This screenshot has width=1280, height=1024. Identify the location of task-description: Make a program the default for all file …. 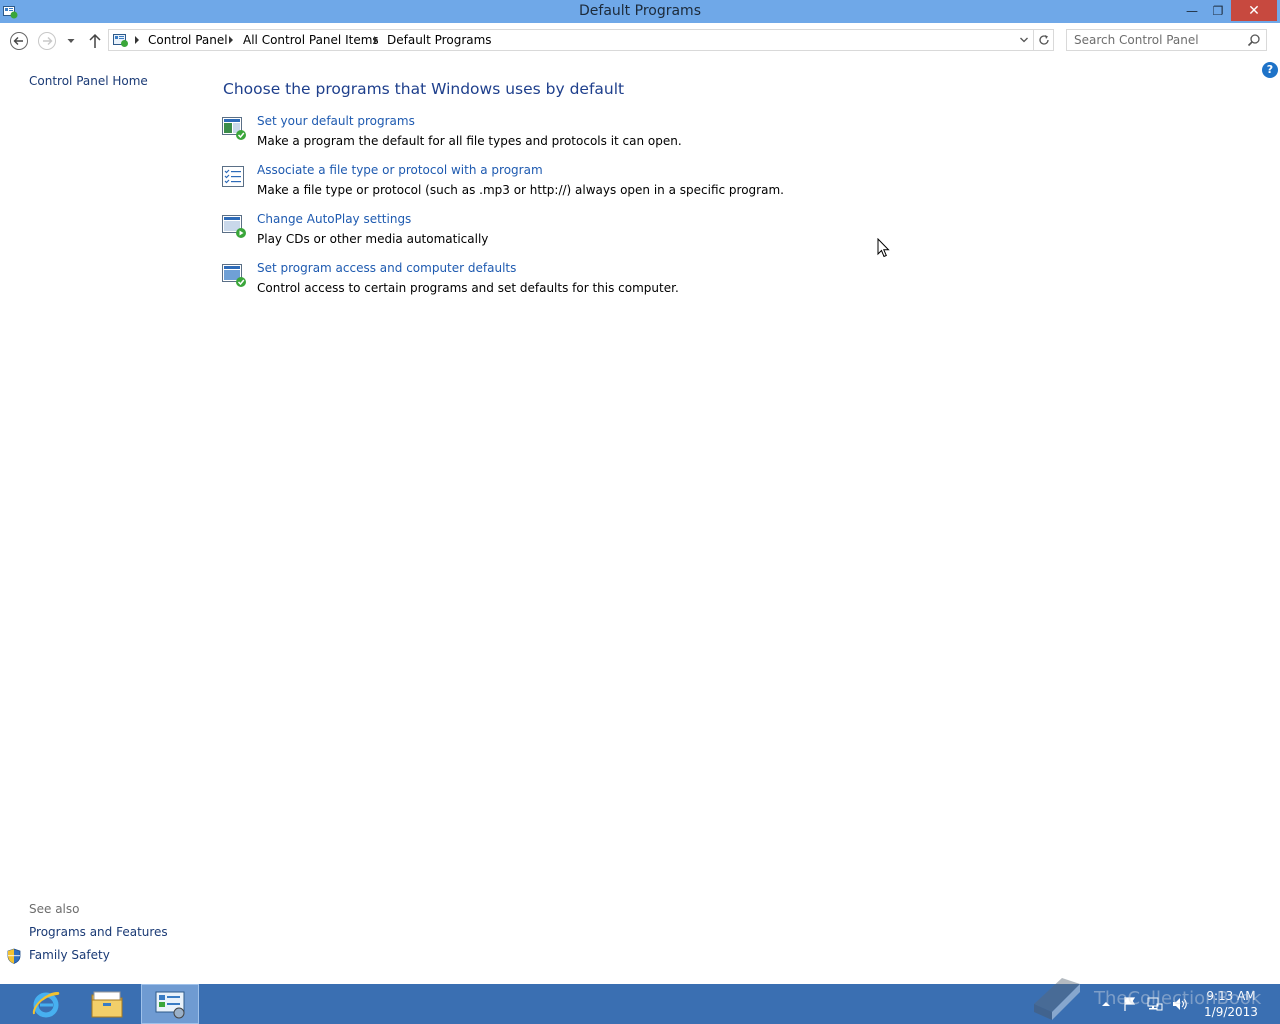
(469, 141).